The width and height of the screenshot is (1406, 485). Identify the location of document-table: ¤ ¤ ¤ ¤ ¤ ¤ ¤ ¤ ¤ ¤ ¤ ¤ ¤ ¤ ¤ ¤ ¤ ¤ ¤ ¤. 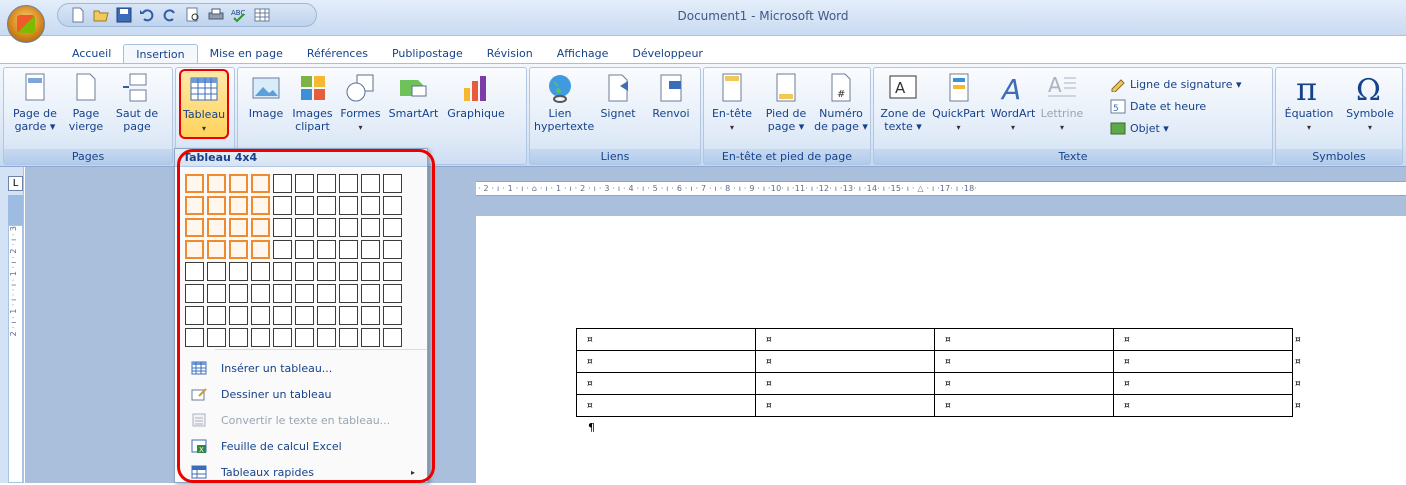
(940, 372).